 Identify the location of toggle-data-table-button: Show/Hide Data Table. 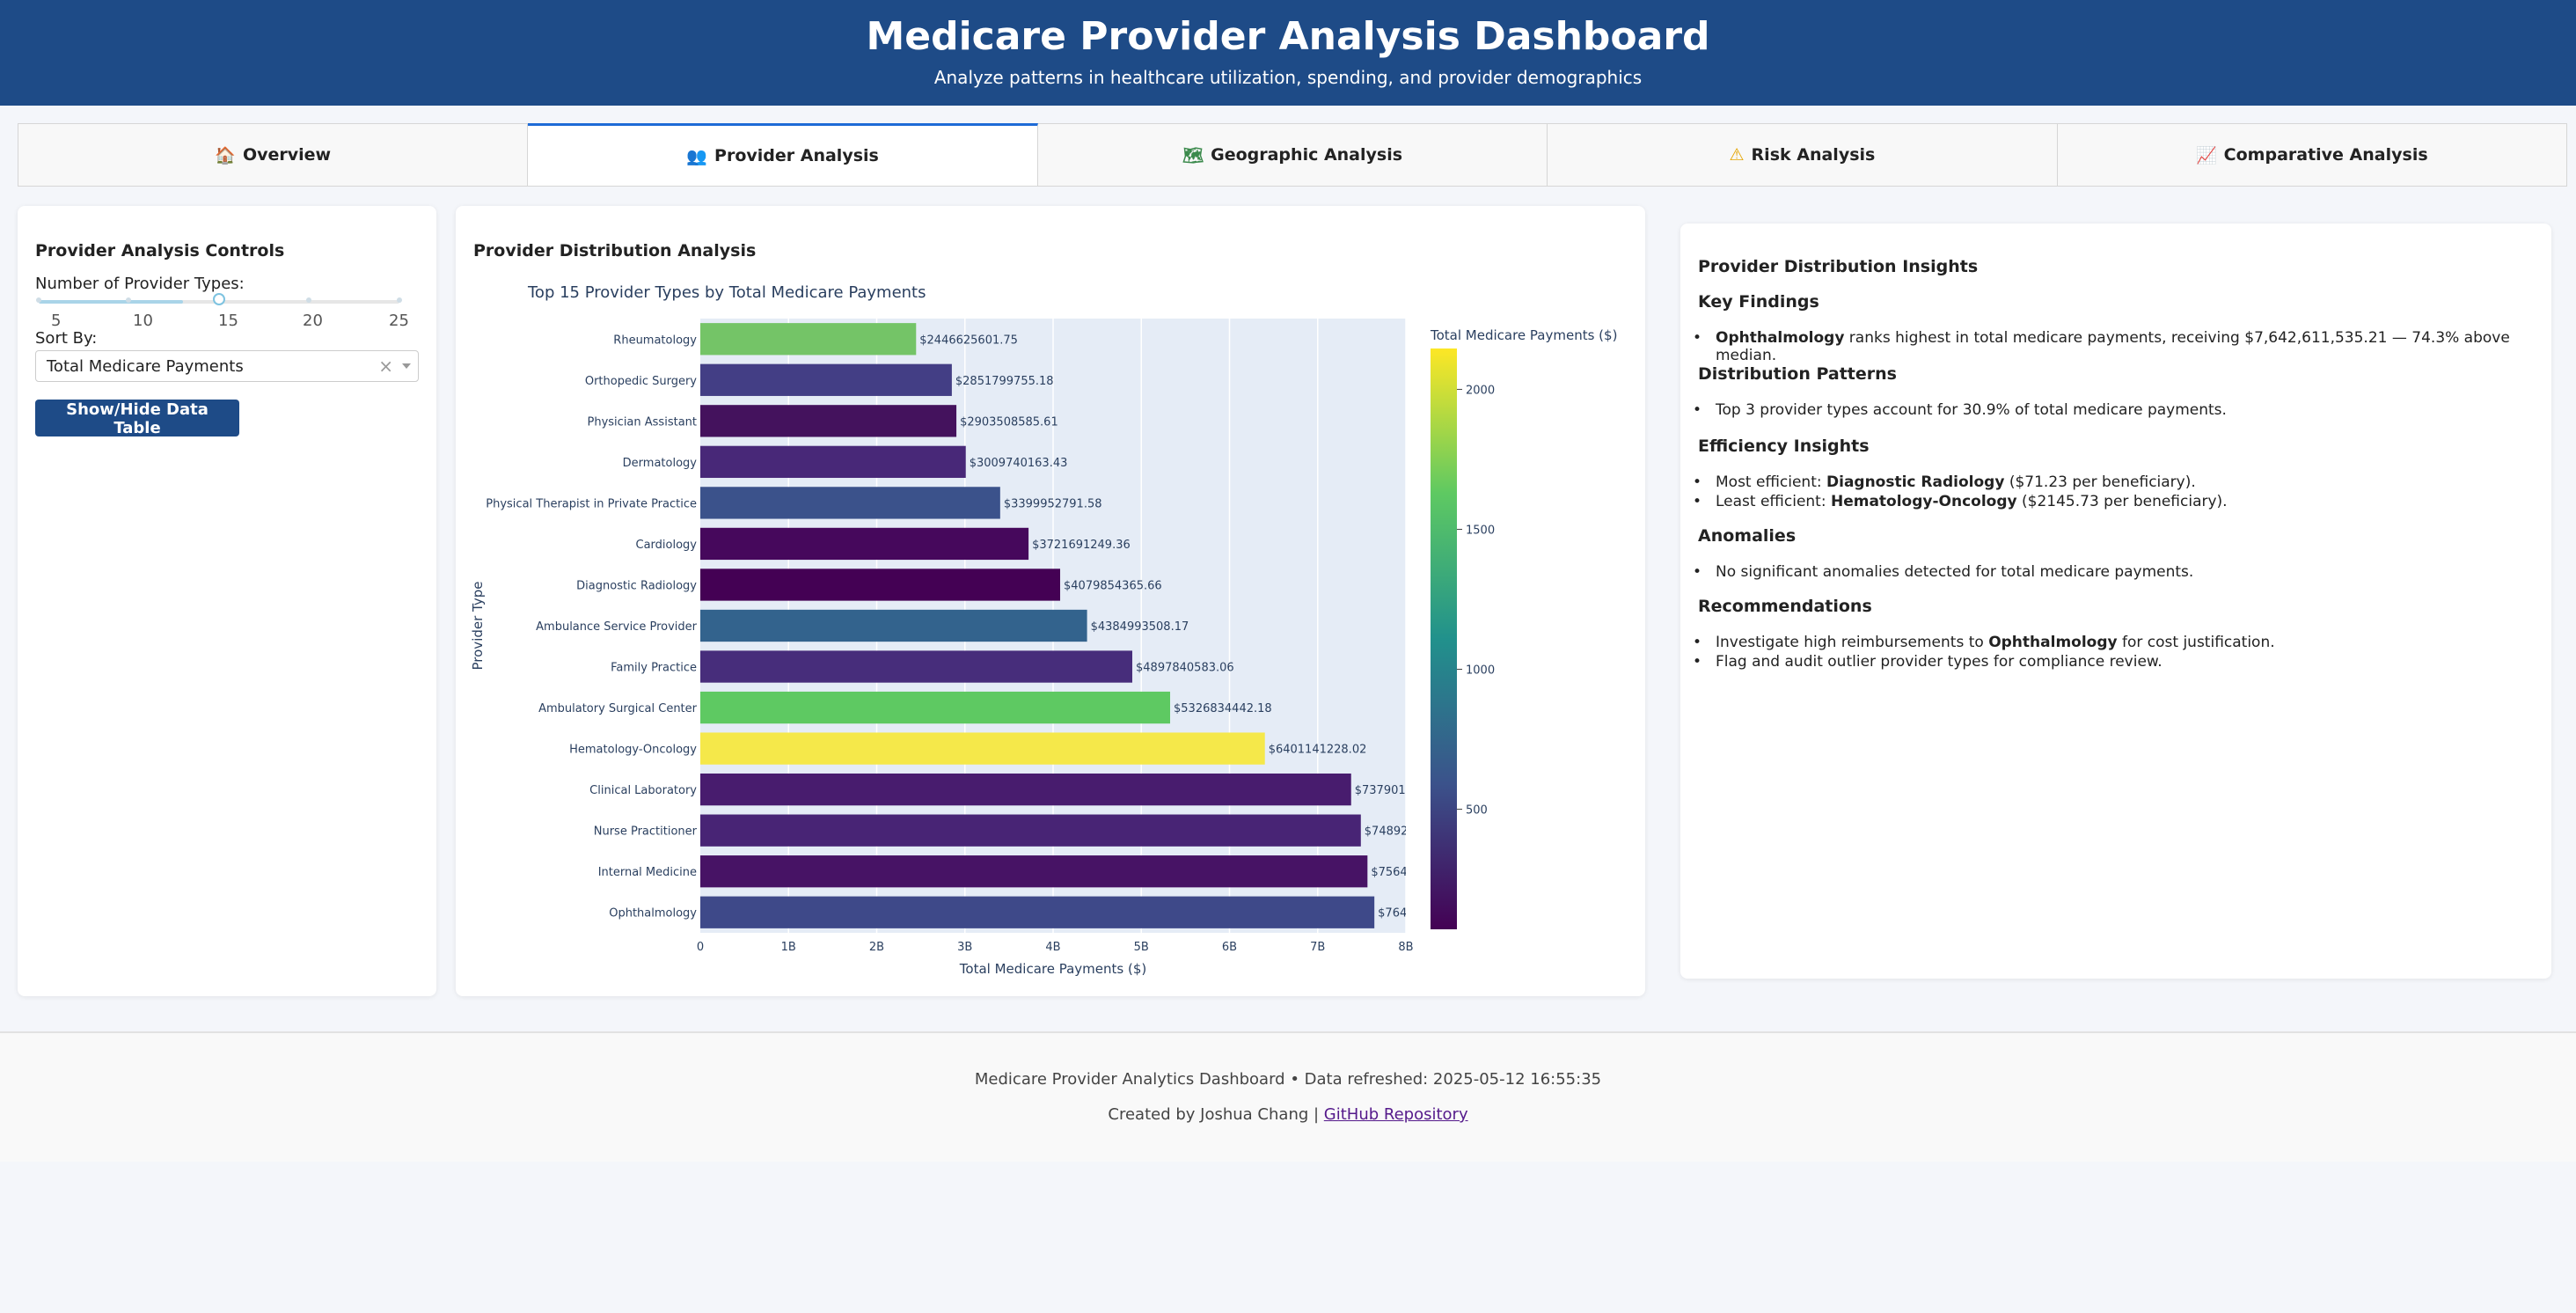
(137, 418).